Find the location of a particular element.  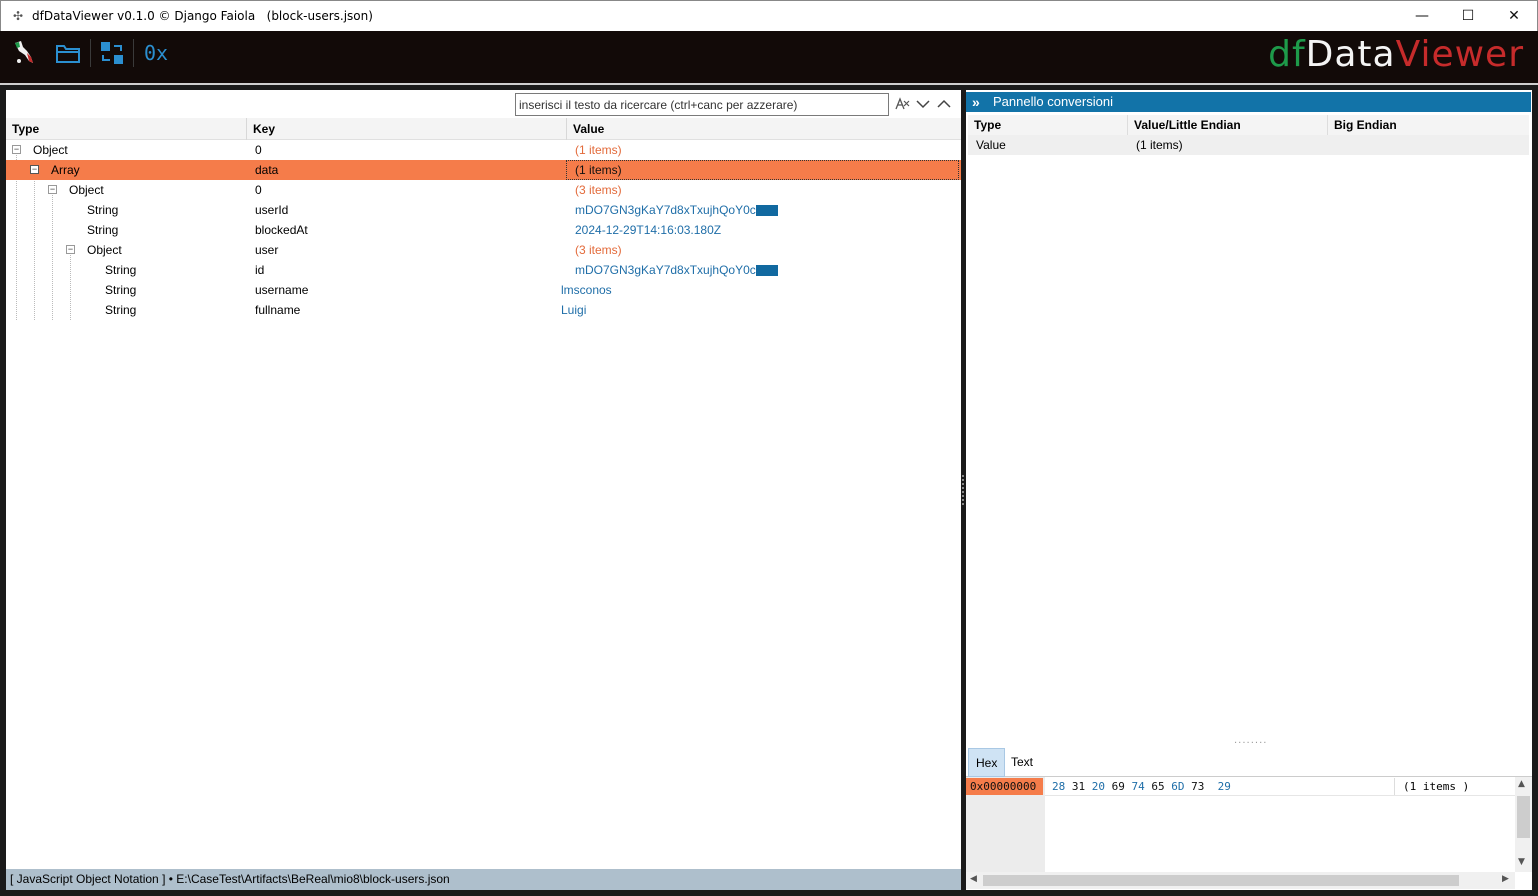

close-icon: ✕ is located at coordinates (1514, 16).